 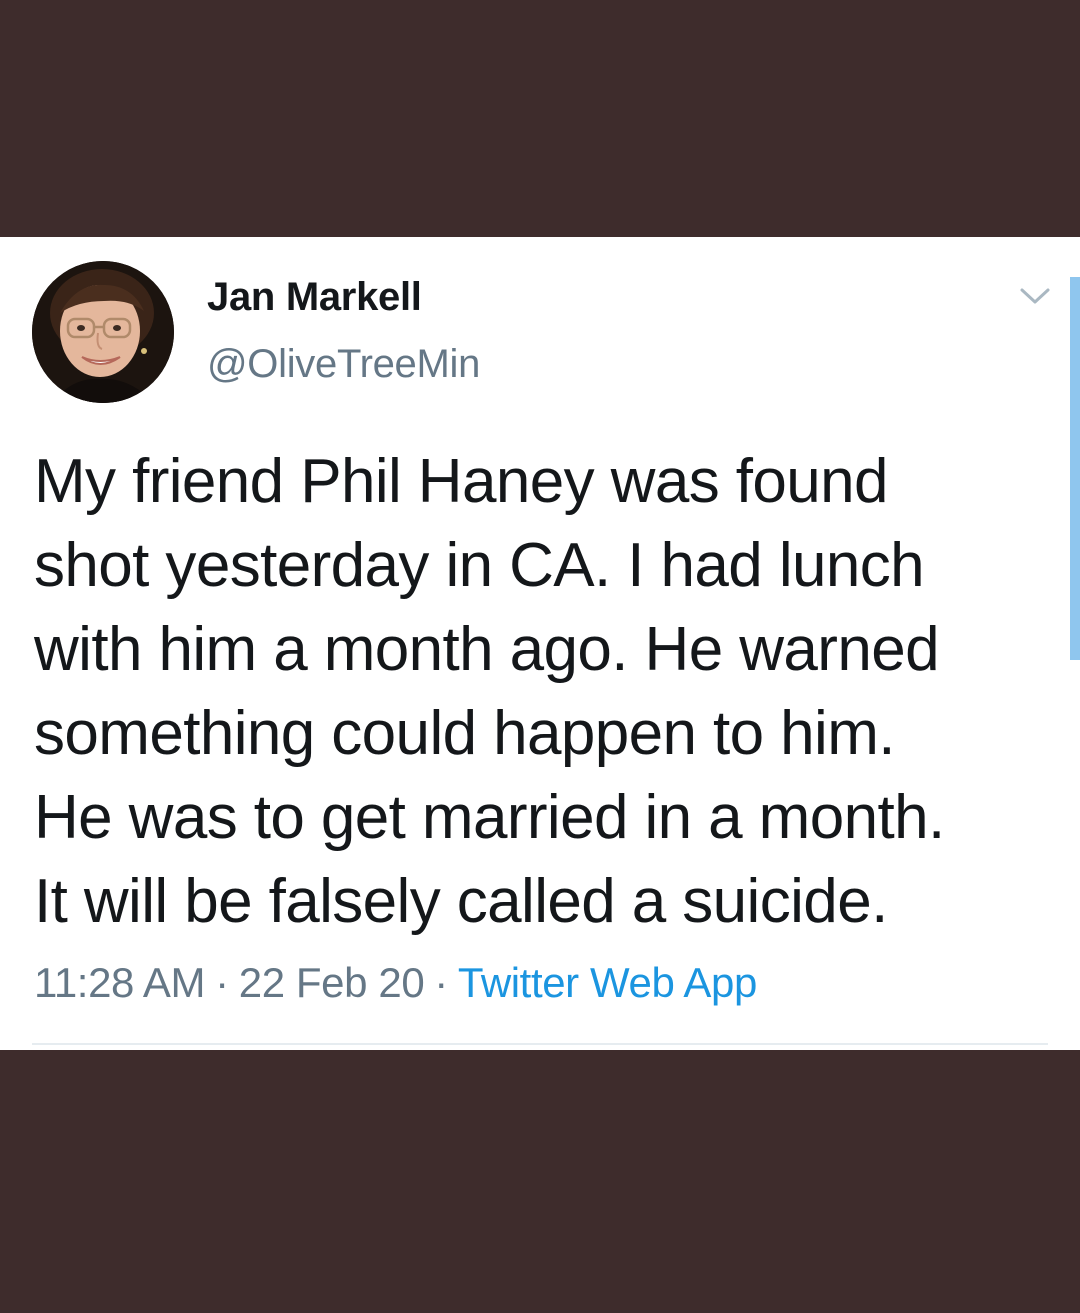 What do you see at coordinates (465, 733) in the screenshot?
I see `tweet-text-line: something could happen to him.` at bounding box center [465, 733].